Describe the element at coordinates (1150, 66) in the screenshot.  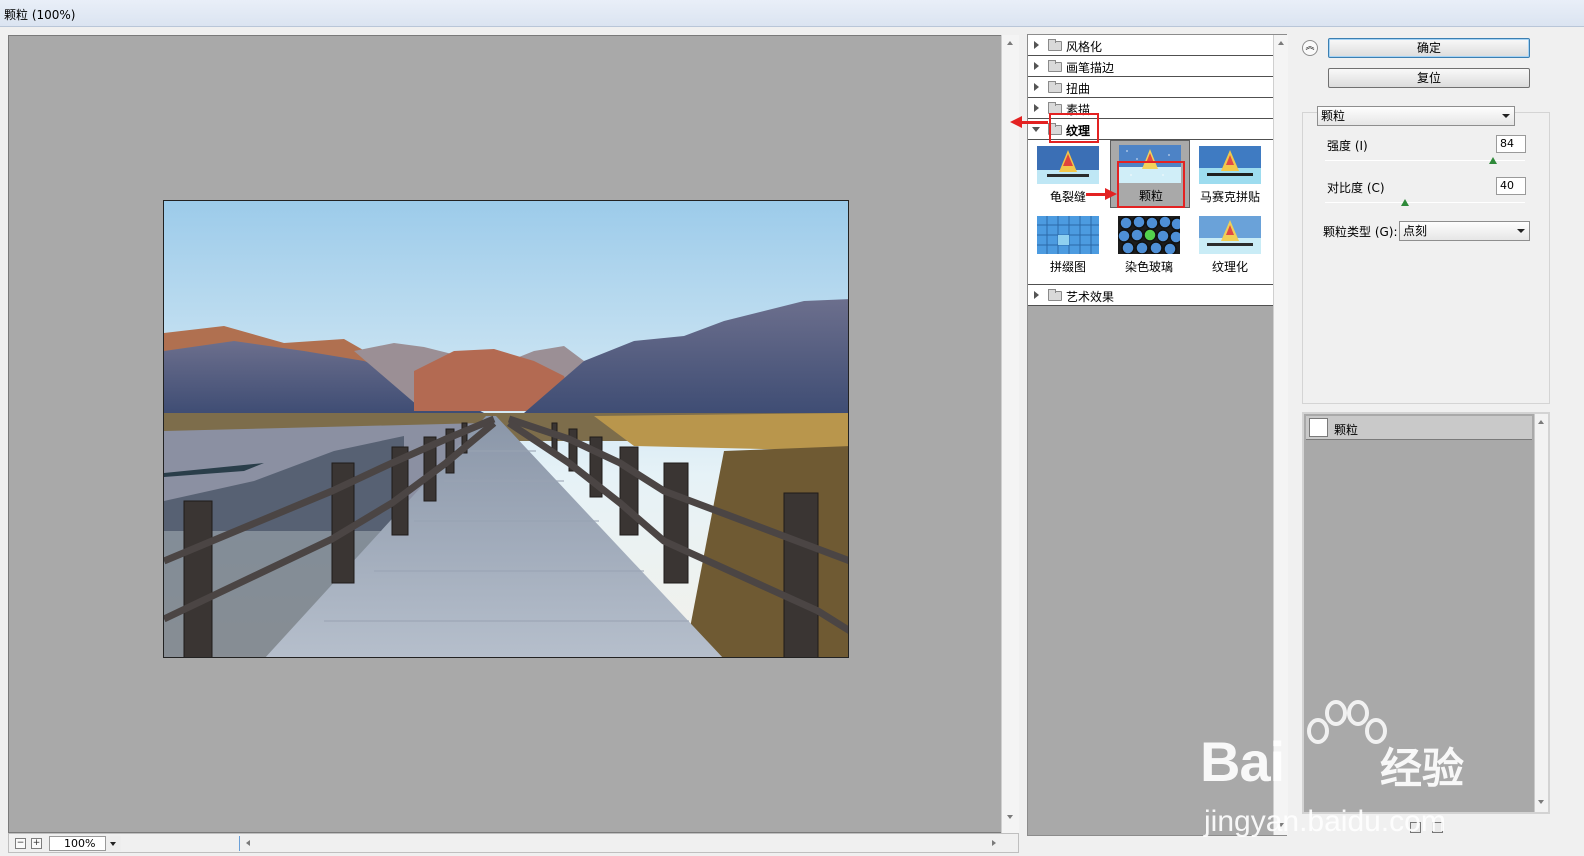
I see `category-brush-strokes: 画笔描边` at that location.